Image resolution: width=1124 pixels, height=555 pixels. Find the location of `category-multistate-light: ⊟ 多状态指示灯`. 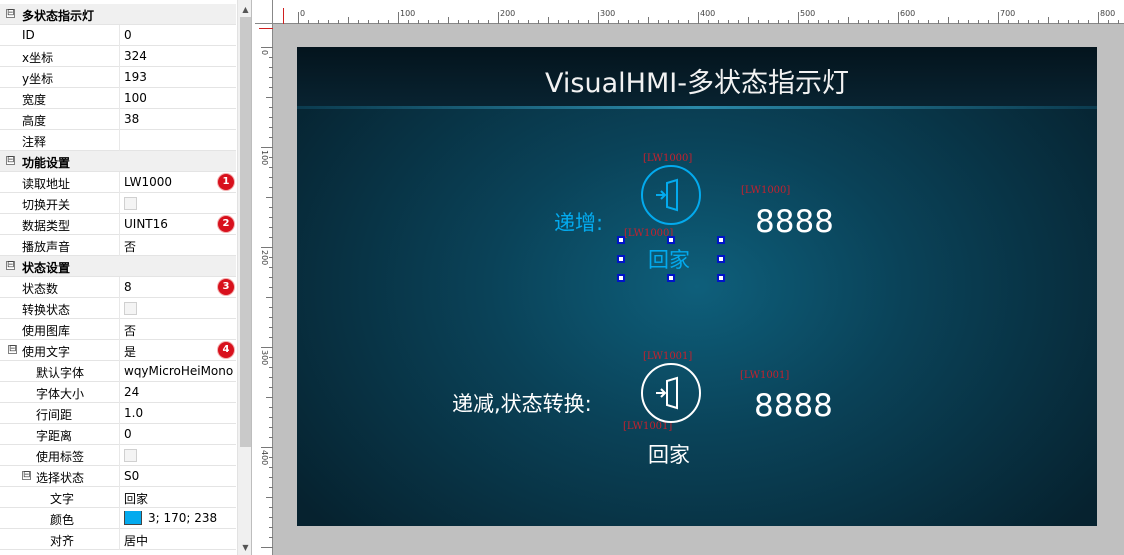

category-multistate-light: ⊟ 多状态指示灯 is located at coordinates (118, 14).